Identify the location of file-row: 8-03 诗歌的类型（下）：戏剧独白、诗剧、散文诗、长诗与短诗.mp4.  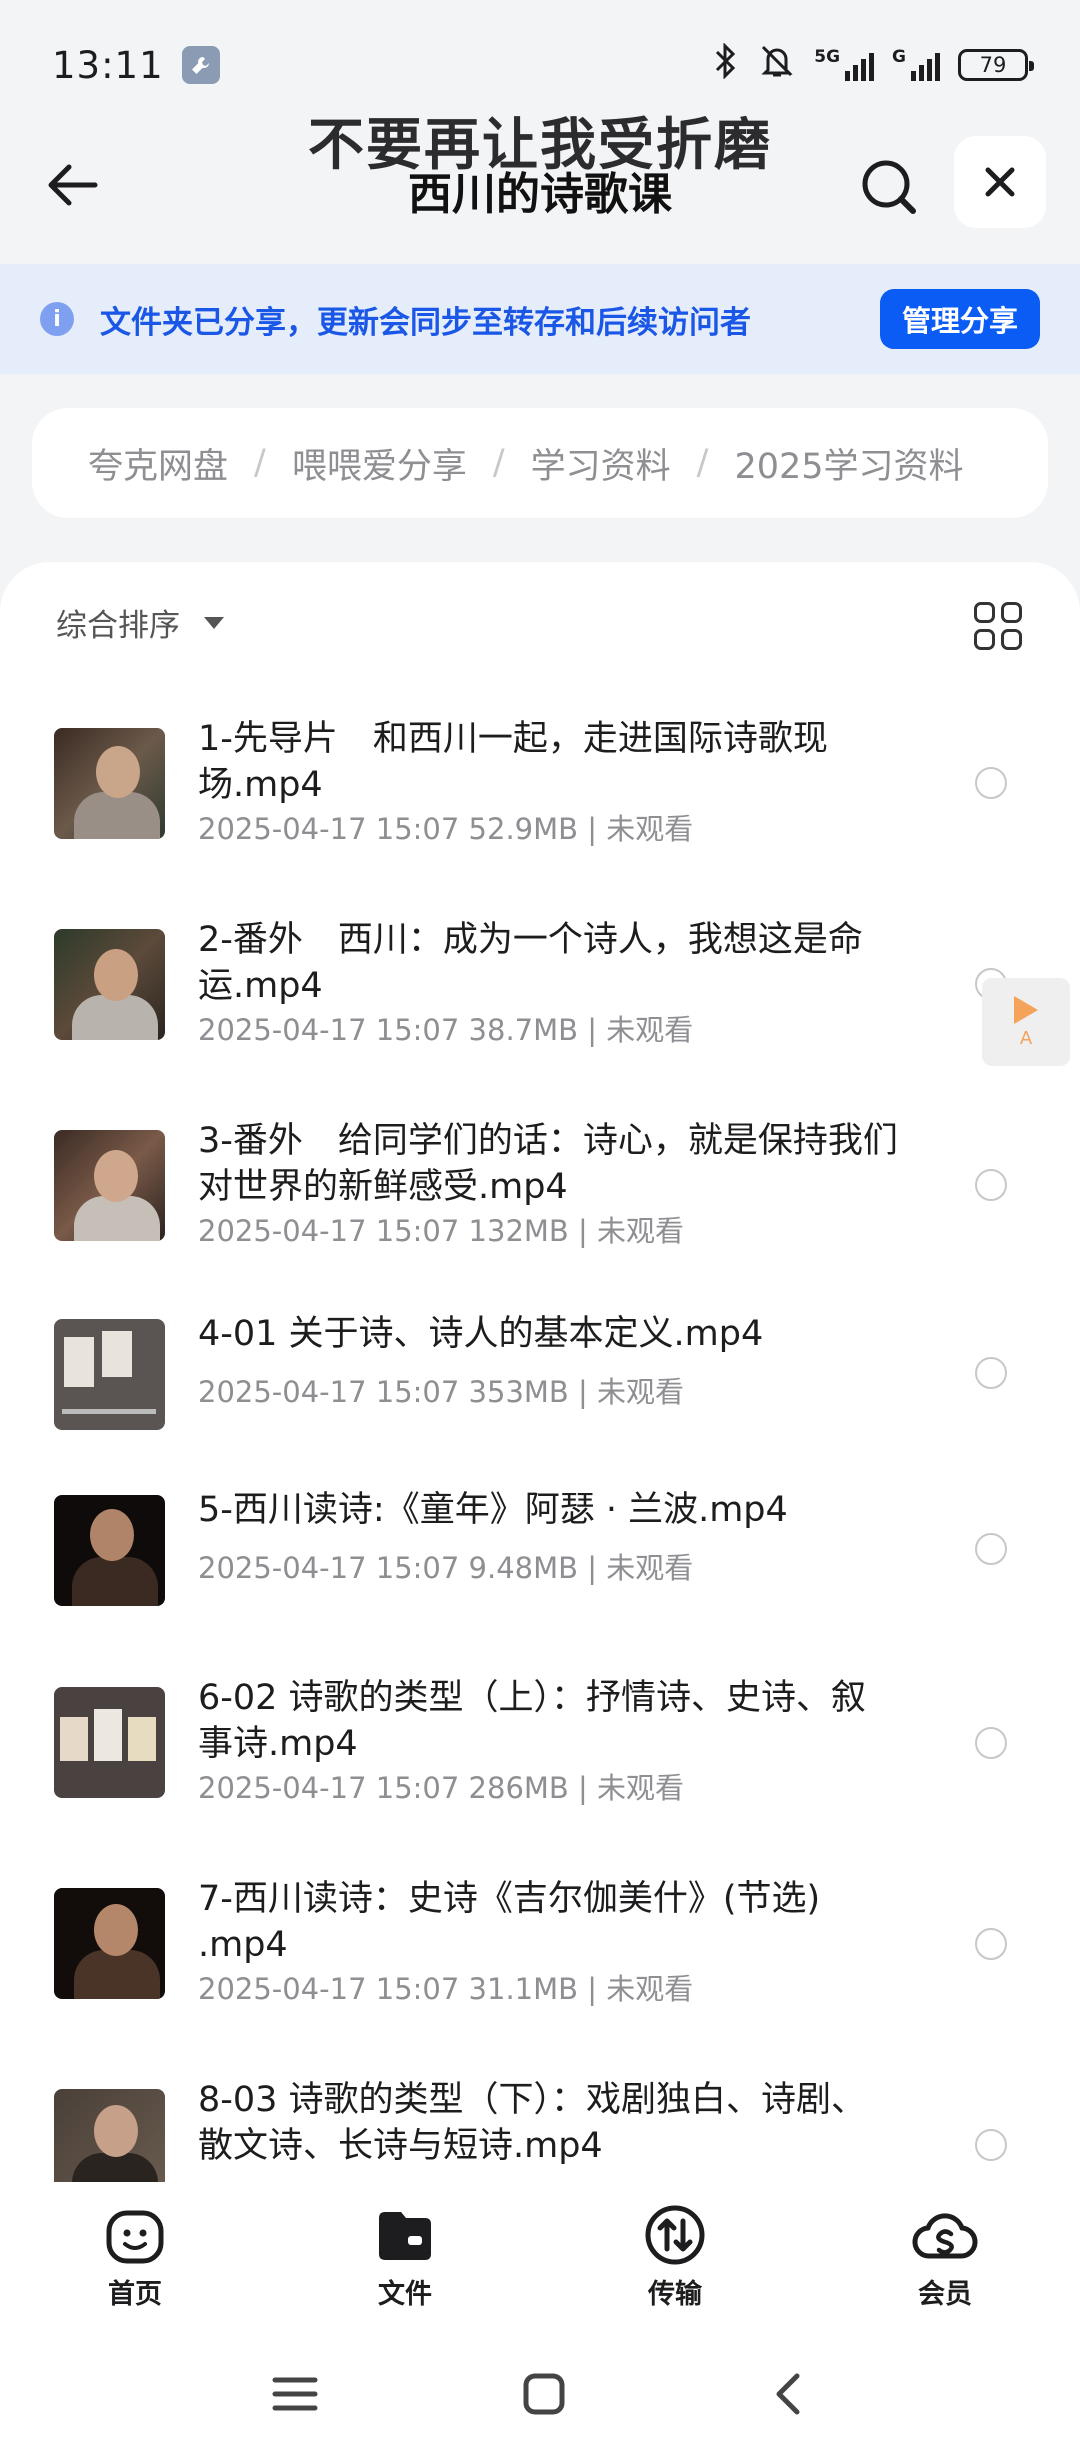
(540, 2127).